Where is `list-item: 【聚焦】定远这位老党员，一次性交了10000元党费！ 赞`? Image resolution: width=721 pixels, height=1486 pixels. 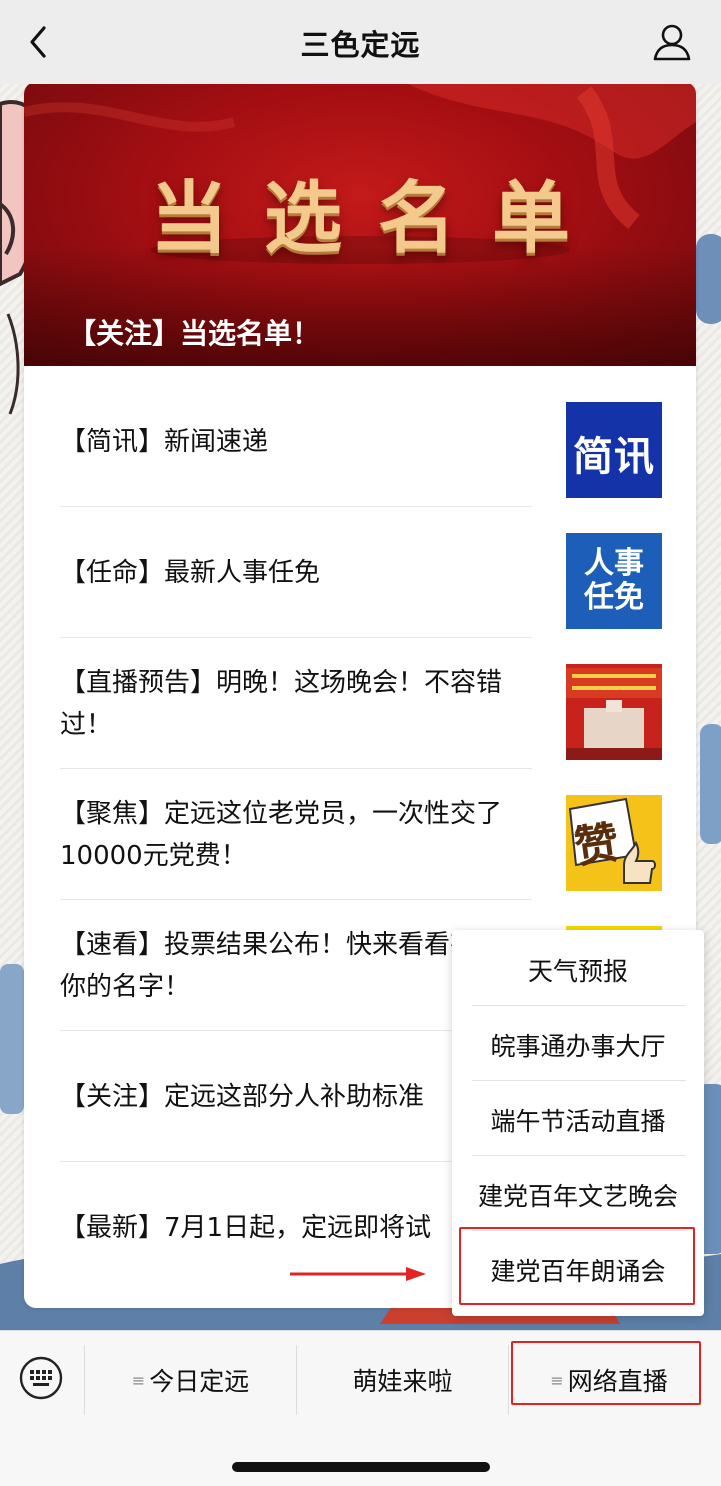 list-item: 【聚焦】定远这位老党员，一次性交了10000元党费！ 赞 is located at coordinates (361, 834).